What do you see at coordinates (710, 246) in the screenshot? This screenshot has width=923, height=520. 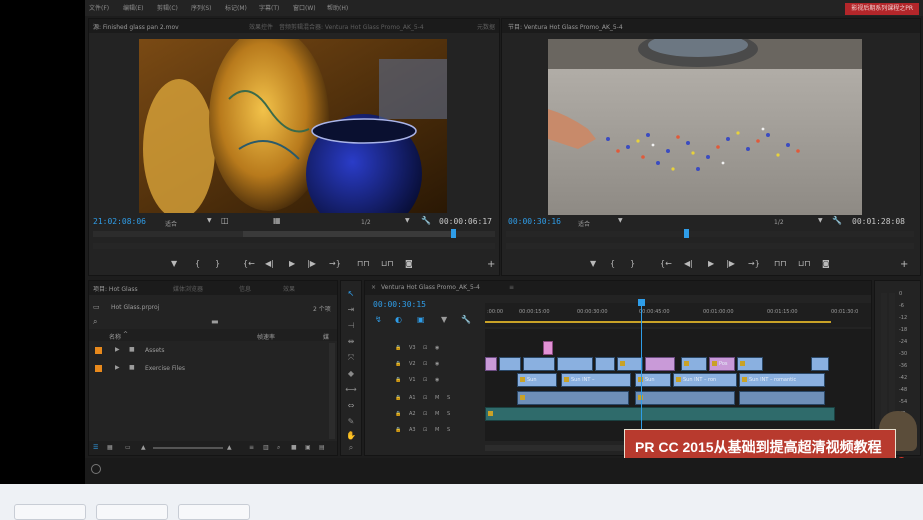 I see `program-scrollbar` at bounding box center [710, 246].